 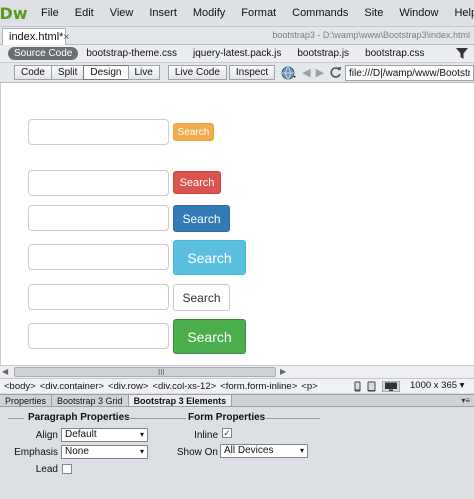 I want to click on emphasis-value: None, so click(x=77, y=451).